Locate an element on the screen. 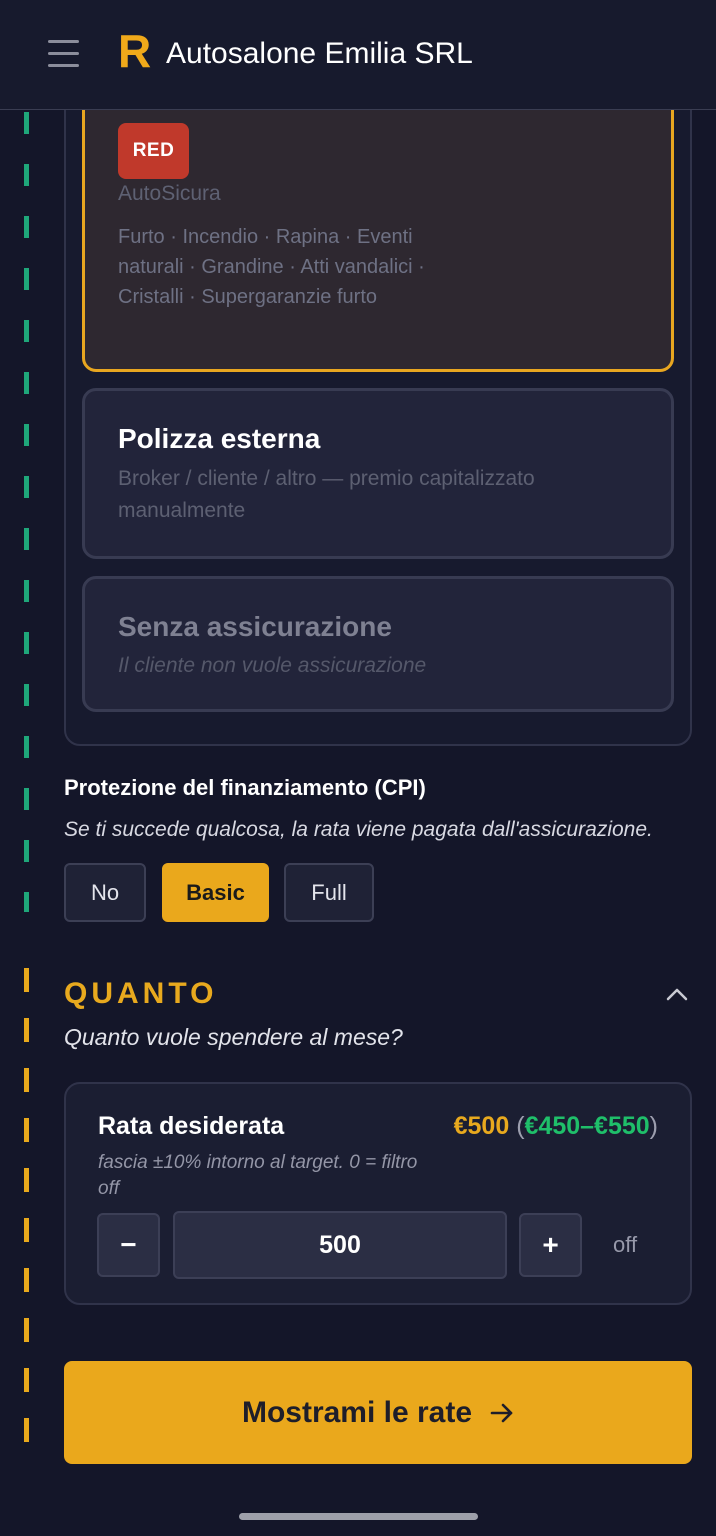 This screenshot has height=1536, width=716. insurance-option-none is located at coordinates (378, 644).